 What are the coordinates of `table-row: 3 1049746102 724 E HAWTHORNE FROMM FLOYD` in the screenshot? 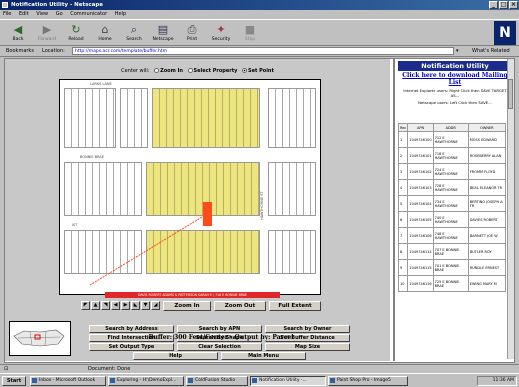 It's located at (452, 171).